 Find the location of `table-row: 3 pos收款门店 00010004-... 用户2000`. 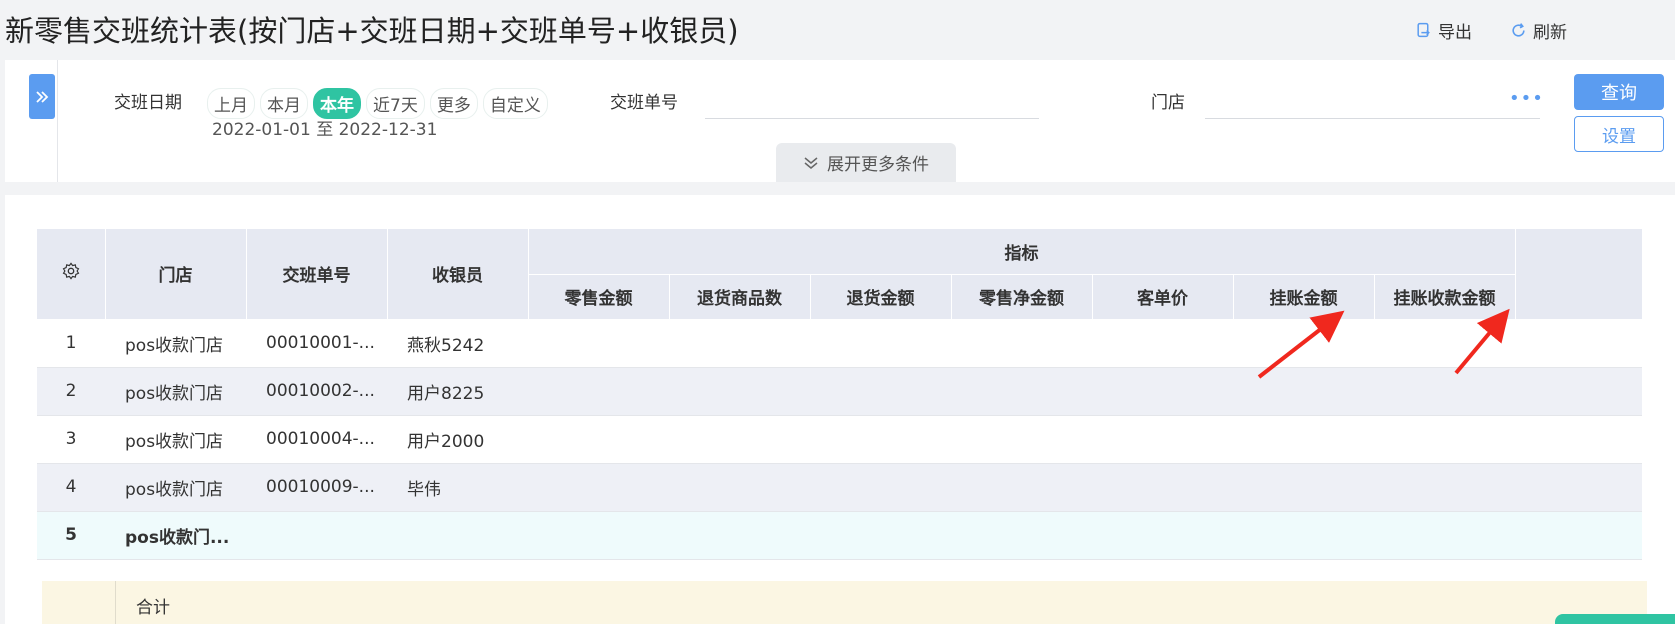

table-row: 3 pos收款门店 00010004-... 用户2000 is located at coordinates (839, 439).